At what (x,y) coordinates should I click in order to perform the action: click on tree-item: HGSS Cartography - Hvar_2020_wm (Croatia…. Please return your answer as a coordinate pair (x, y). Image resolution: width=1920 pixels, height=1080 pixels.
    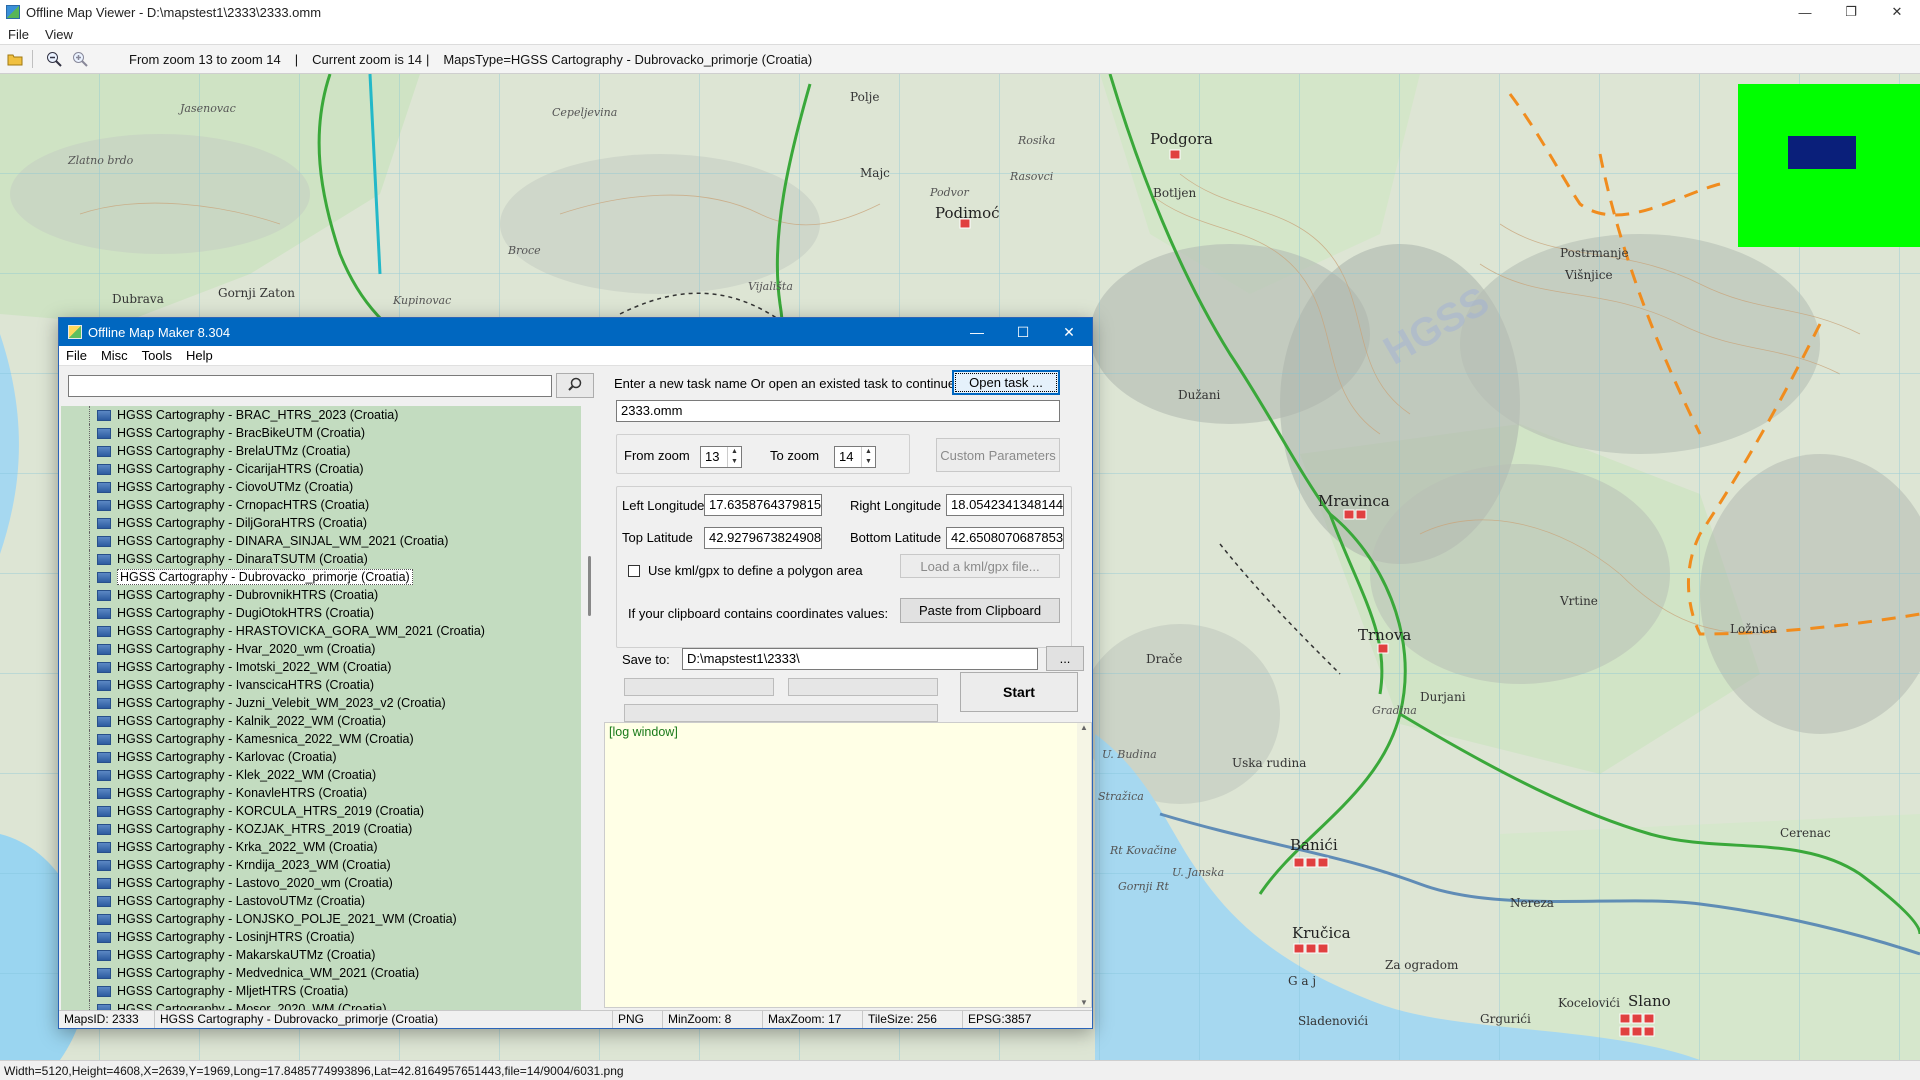
    Looking at the image, I should click on (321, 649).